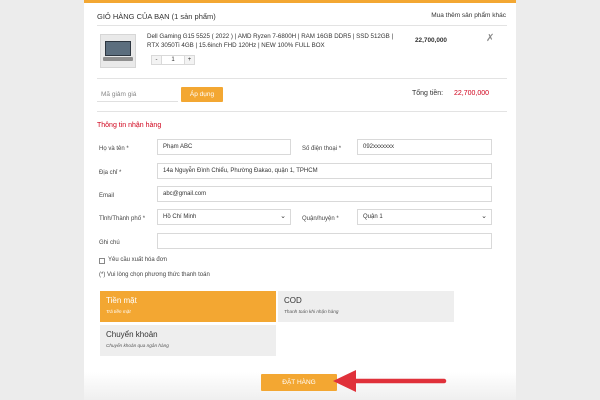 This screenshot has height=400, width=600. What do you see at coordinates (366, 306) in the screenshot?
I see `payment-option-cod: COD Thanh toán khi nhận hàng` at bounding box center [366, 306].